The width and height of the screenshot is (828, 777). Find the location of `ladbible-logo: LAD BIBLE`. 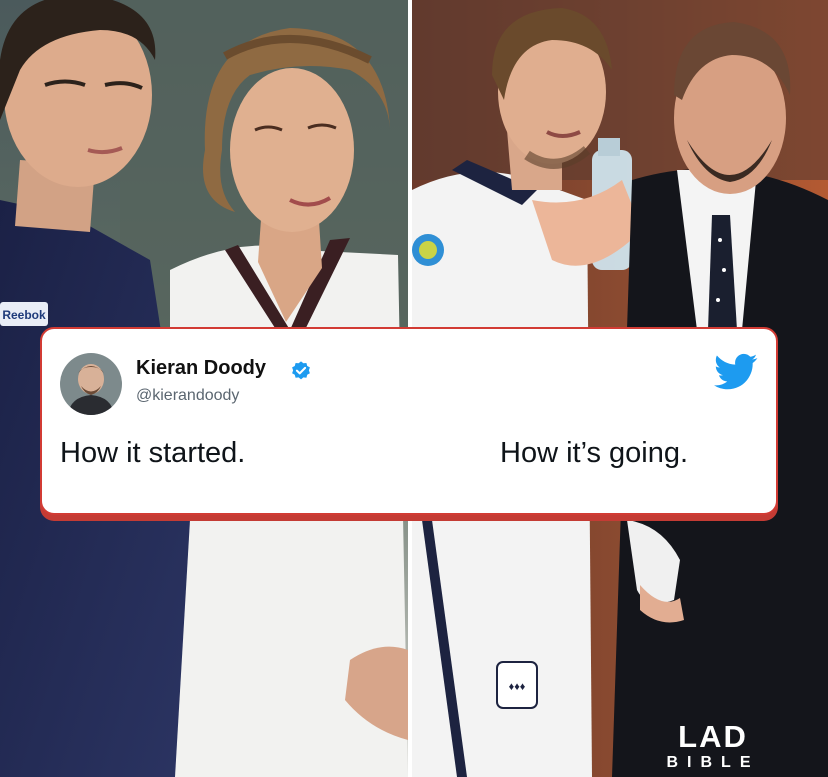

ladbible-logo: LAD BIBLE is located at coordinates (713, 747).